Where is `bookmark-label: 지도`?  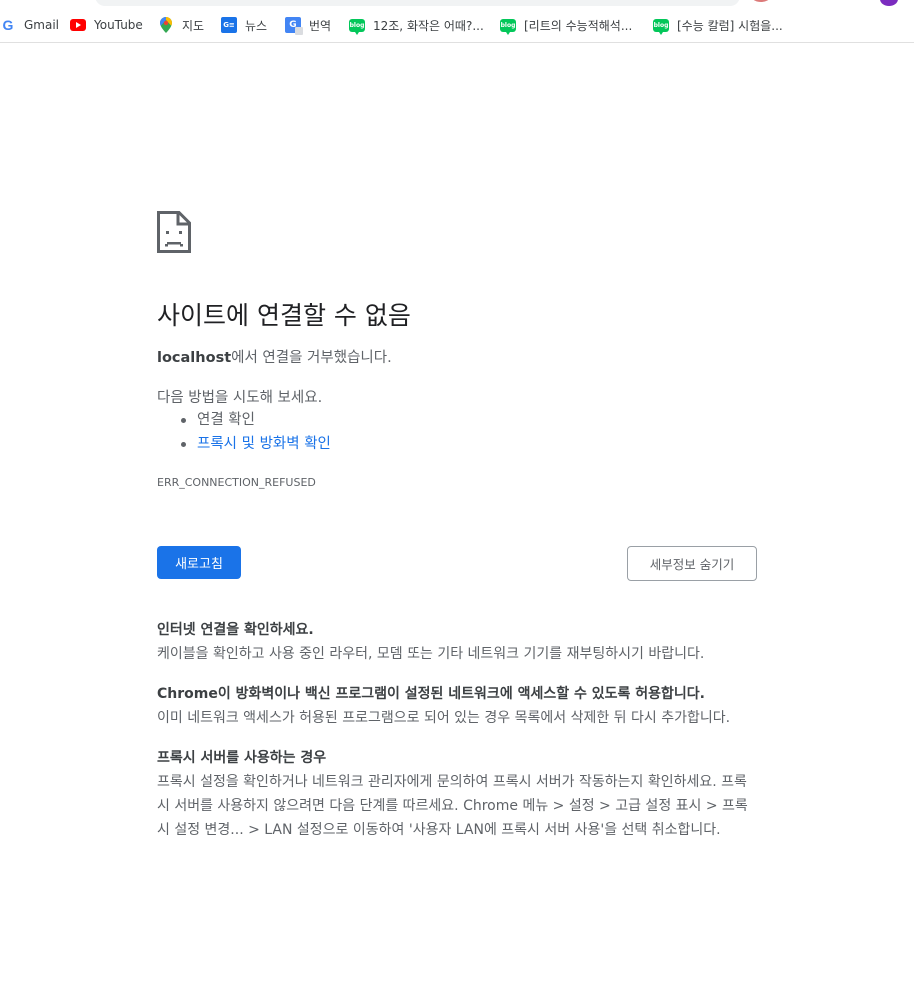
bookmark-label: 지도 is located at coordinates (193, 25).